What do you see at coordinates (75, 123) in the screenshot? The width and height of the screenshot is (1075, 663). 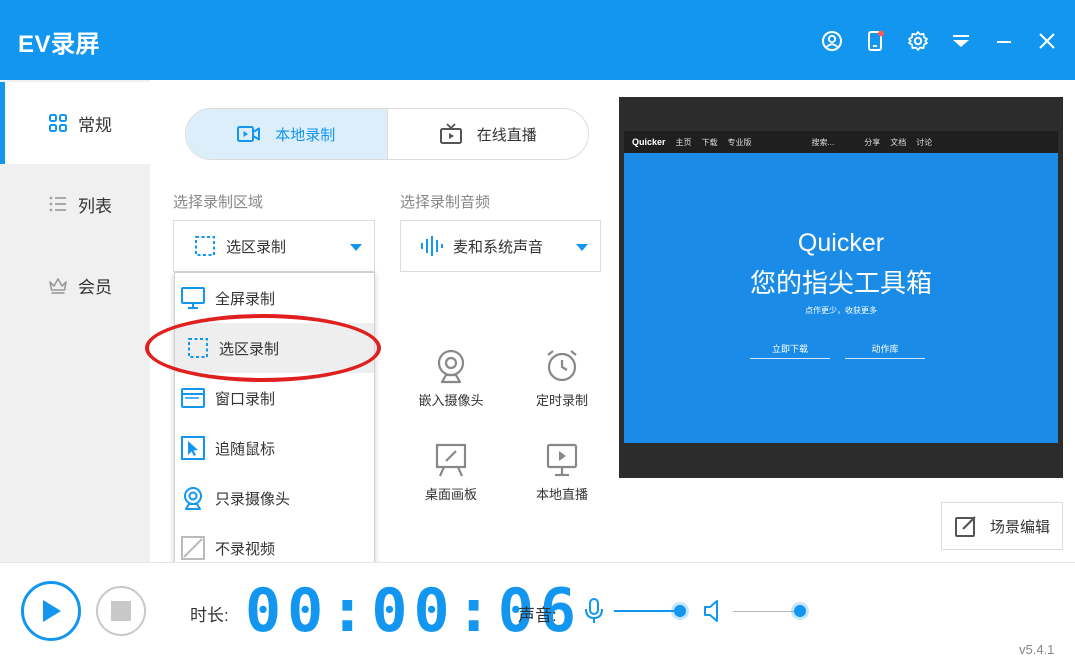 I see `sidebar-item-general: 常规` at bounding box center [75, 123].